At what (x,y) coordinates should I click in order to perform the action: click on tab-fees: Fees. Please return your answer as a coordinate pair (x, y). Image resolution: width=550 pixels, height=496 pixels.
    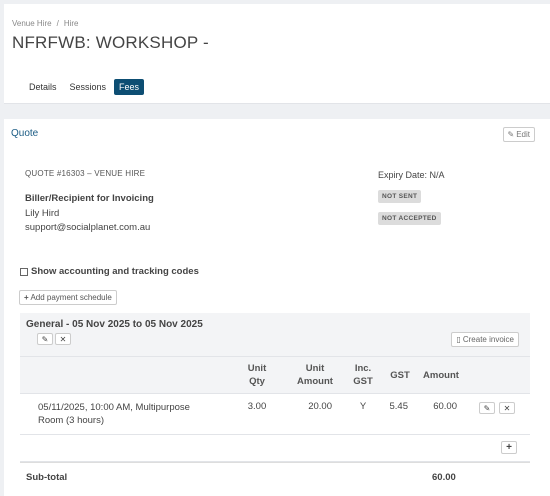
    Looking at the image, I should click on (129, 87).